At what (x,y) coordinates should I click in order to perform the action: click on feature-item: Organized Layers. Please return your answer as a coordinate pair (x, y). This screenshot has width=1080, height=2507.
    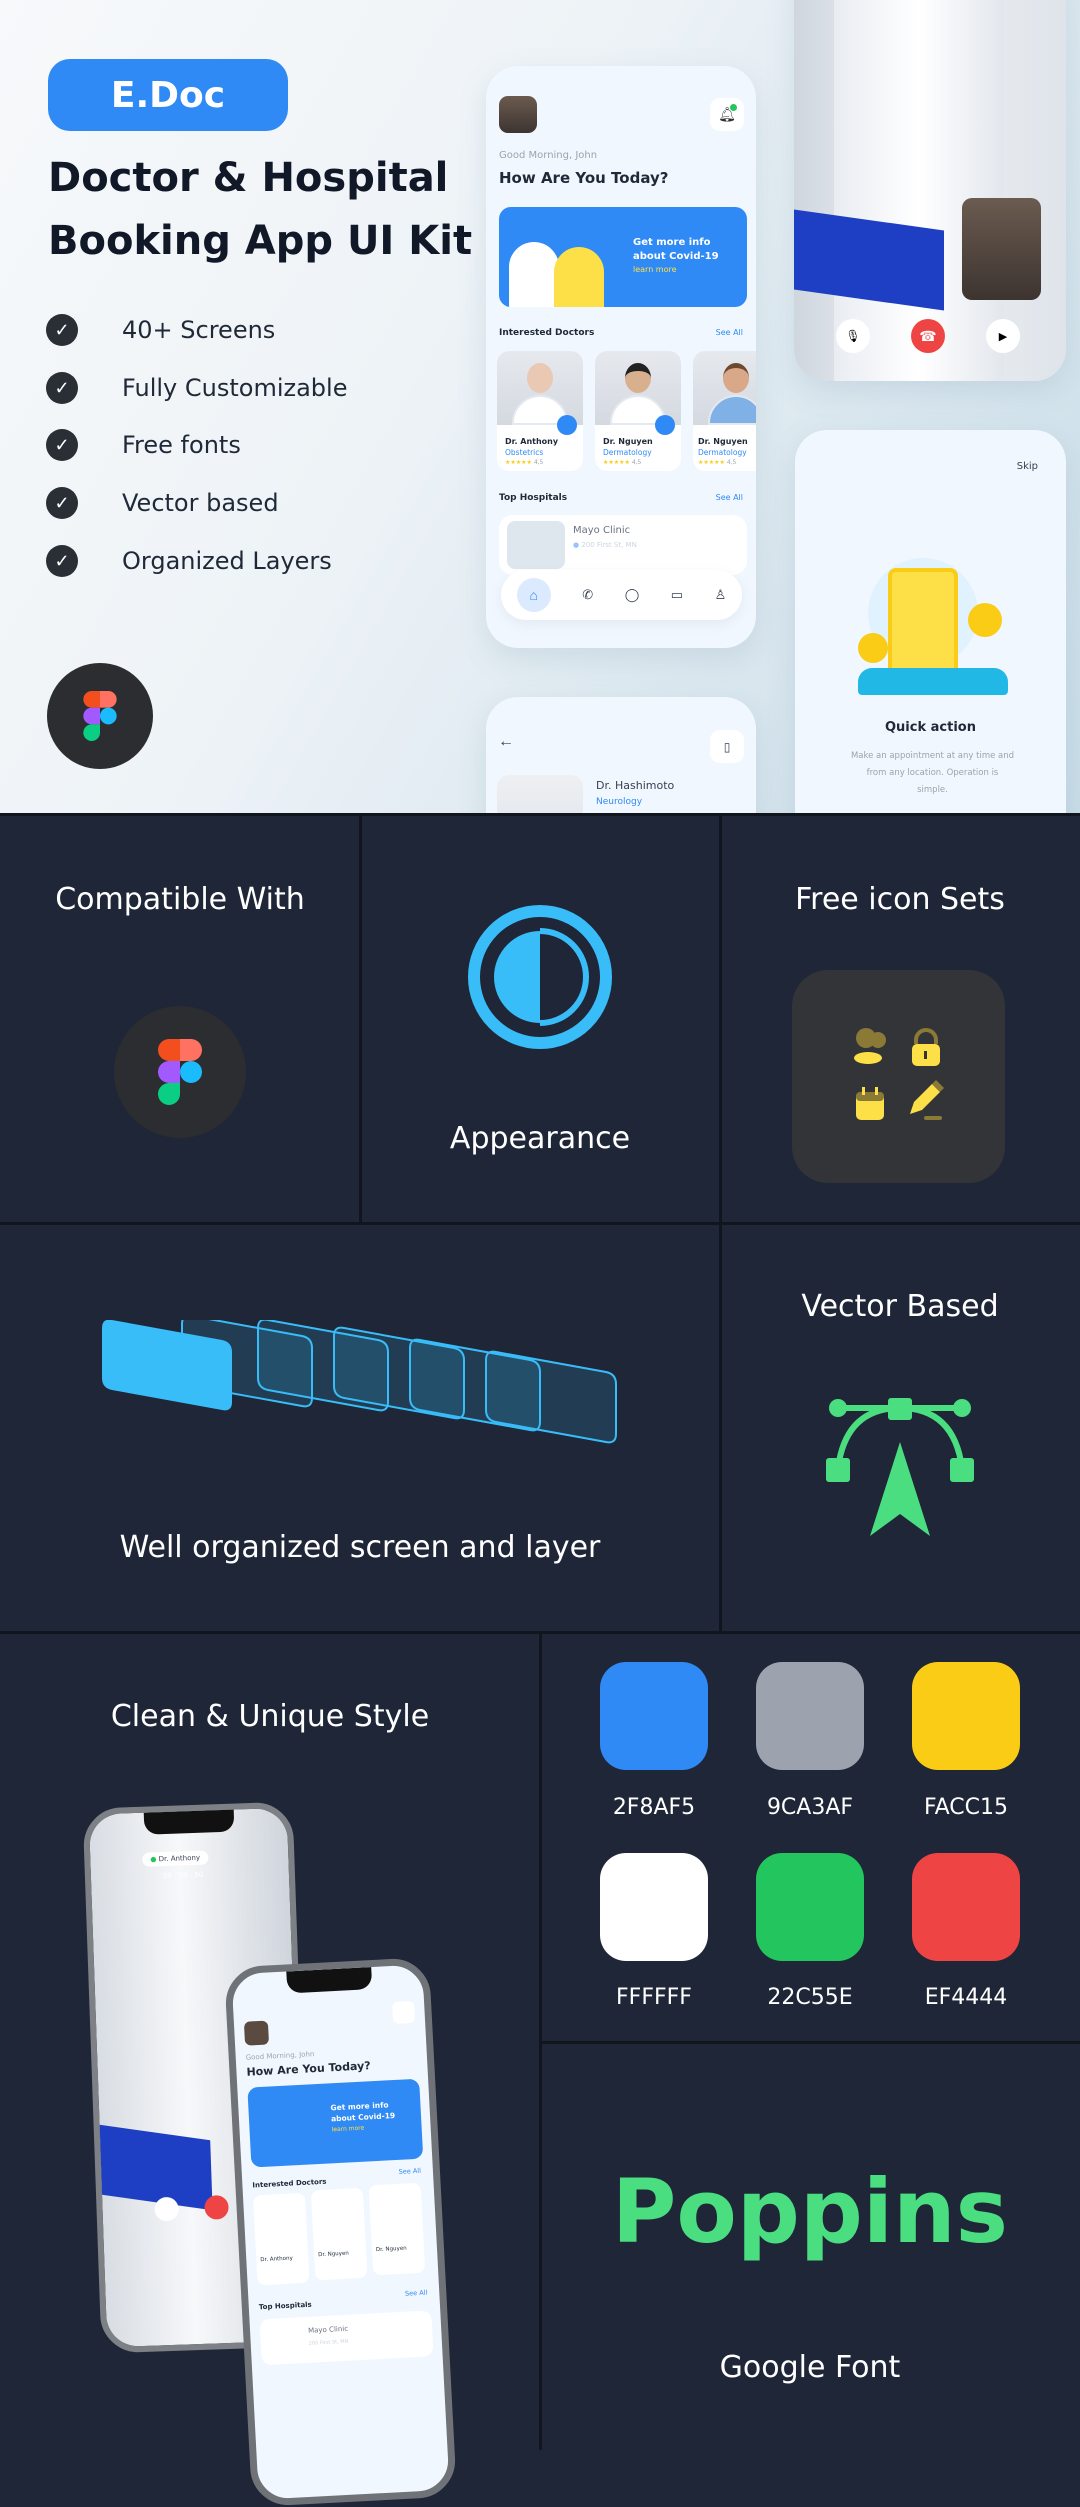
    Looking at the image, I should click on (227, 561).